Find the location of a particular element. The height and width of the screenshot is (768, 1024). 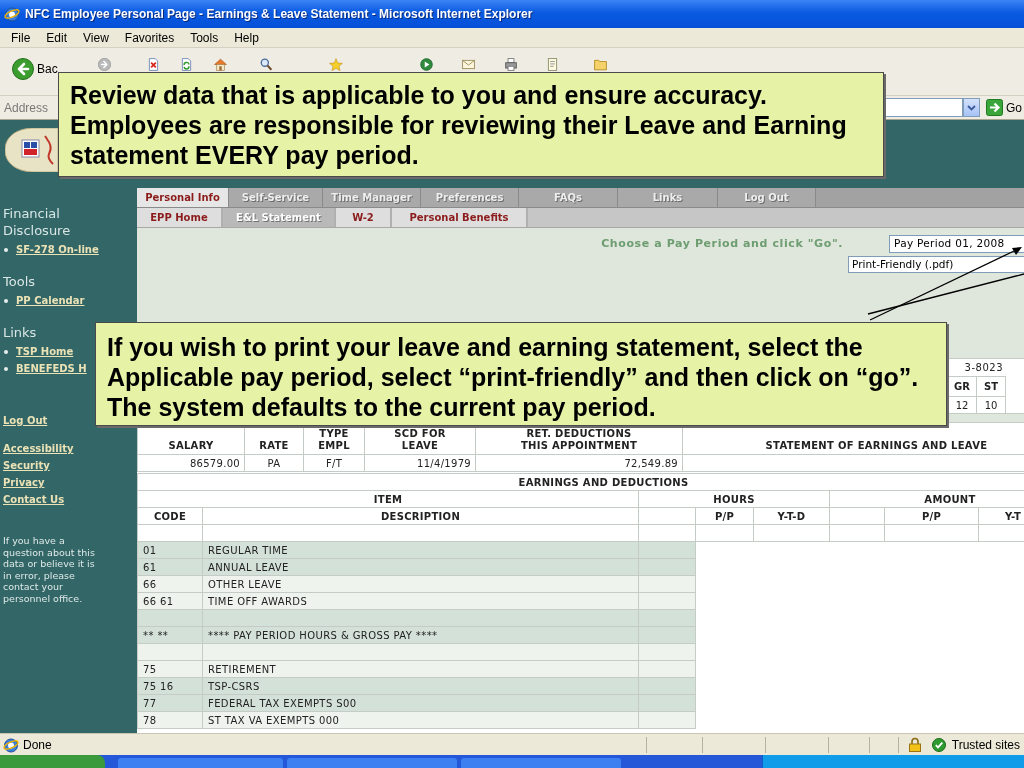

lock-icon is located at coordinates (914, 744).